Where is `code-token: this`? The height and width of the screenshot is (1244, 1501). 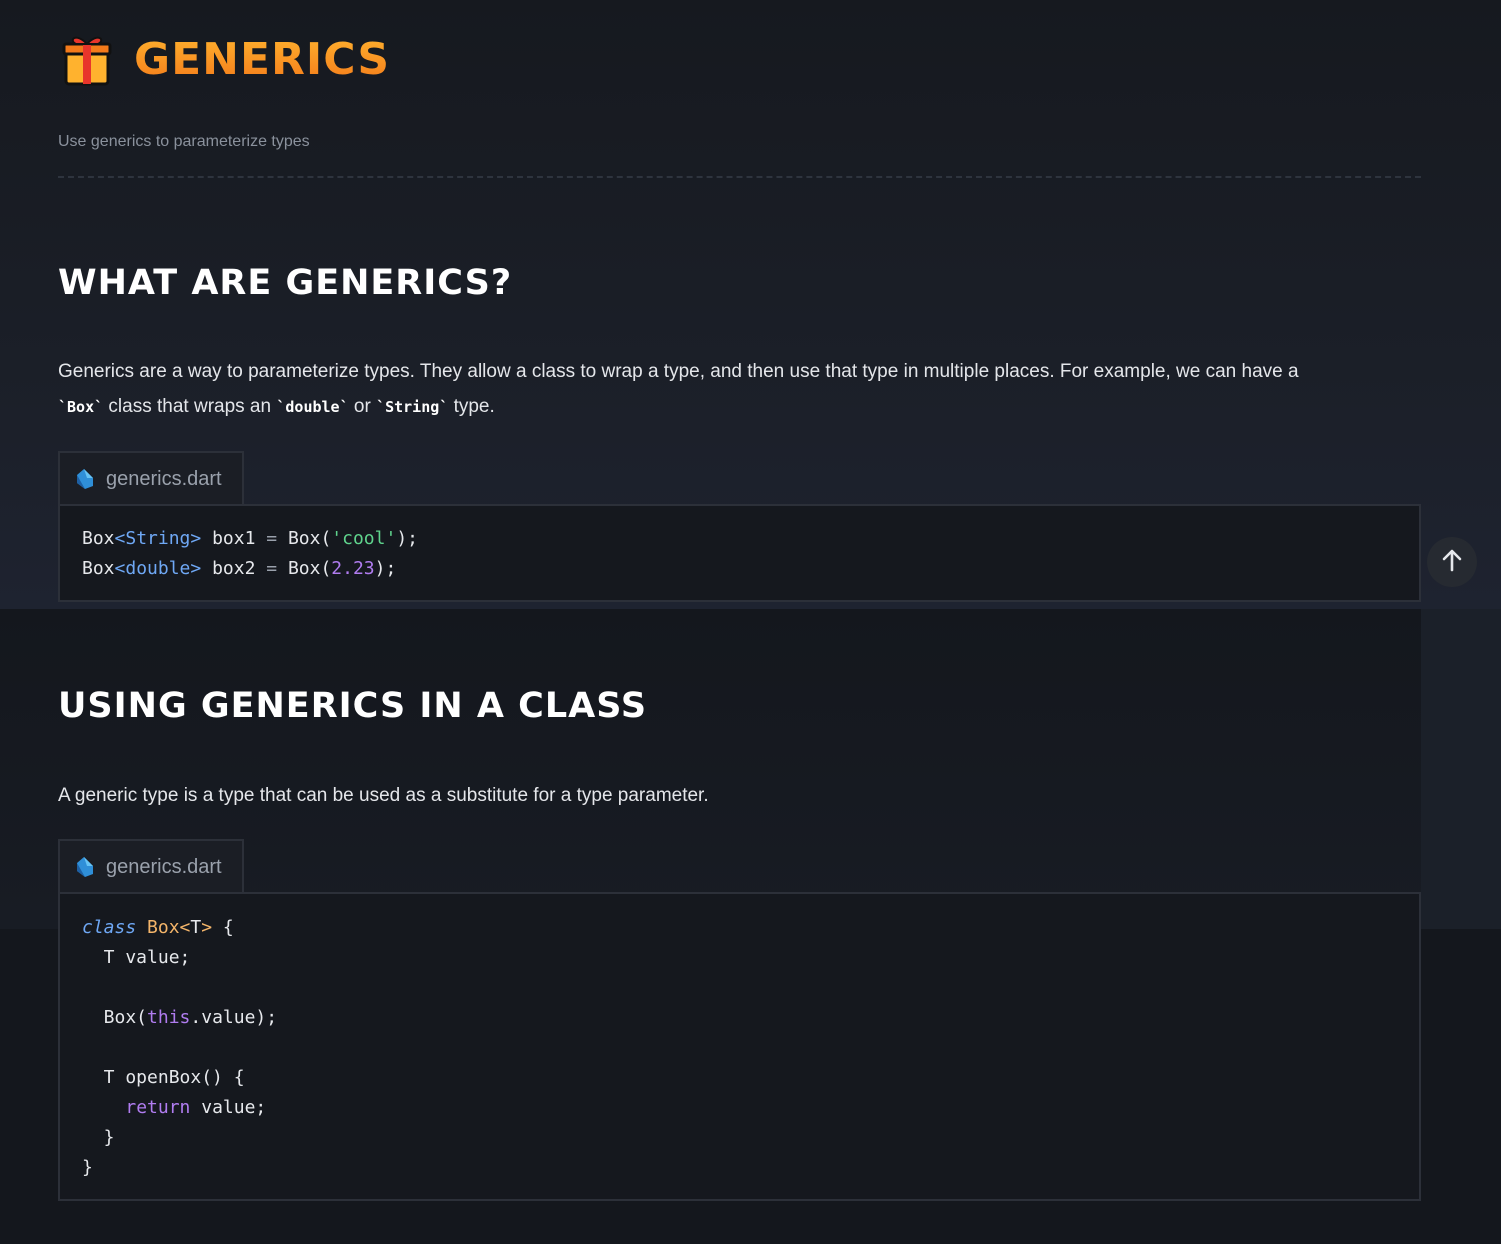 code-token: this is located at coordinates (169, 1017).